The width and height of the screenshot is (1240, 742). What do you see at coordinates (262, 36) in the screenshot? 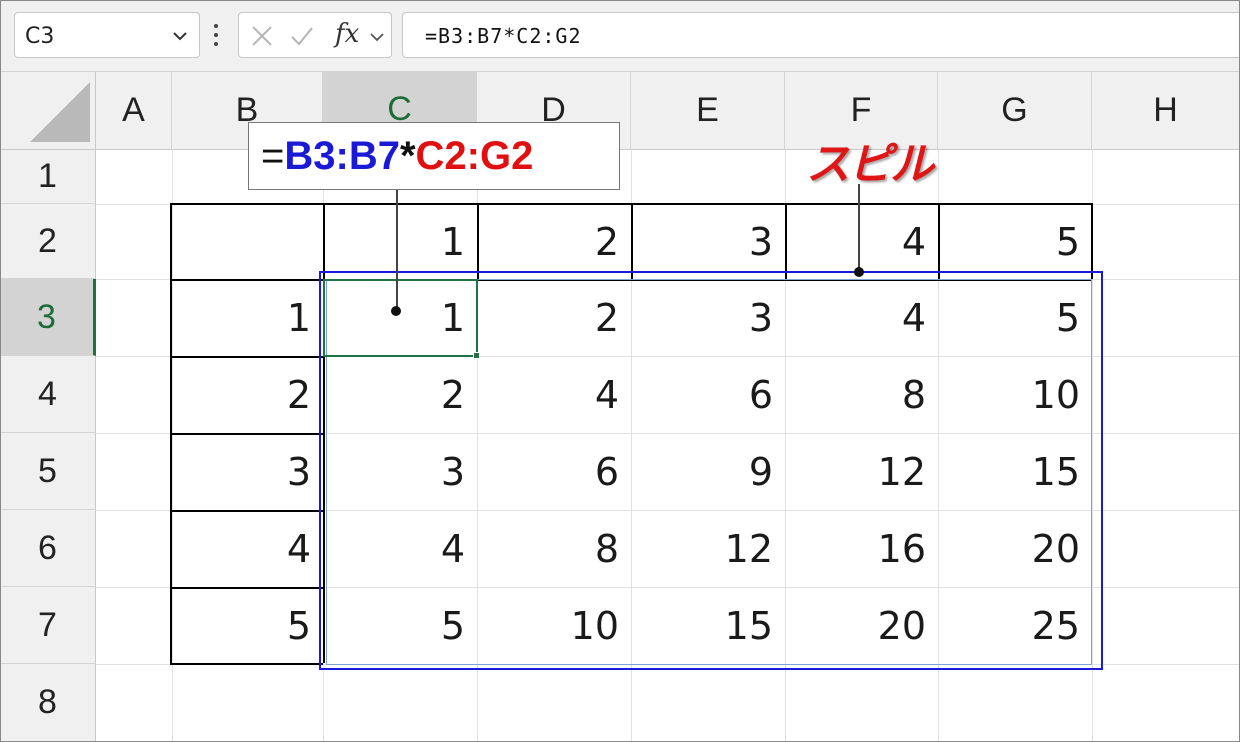
I see `close-icon` at bounding box center [262, 36].